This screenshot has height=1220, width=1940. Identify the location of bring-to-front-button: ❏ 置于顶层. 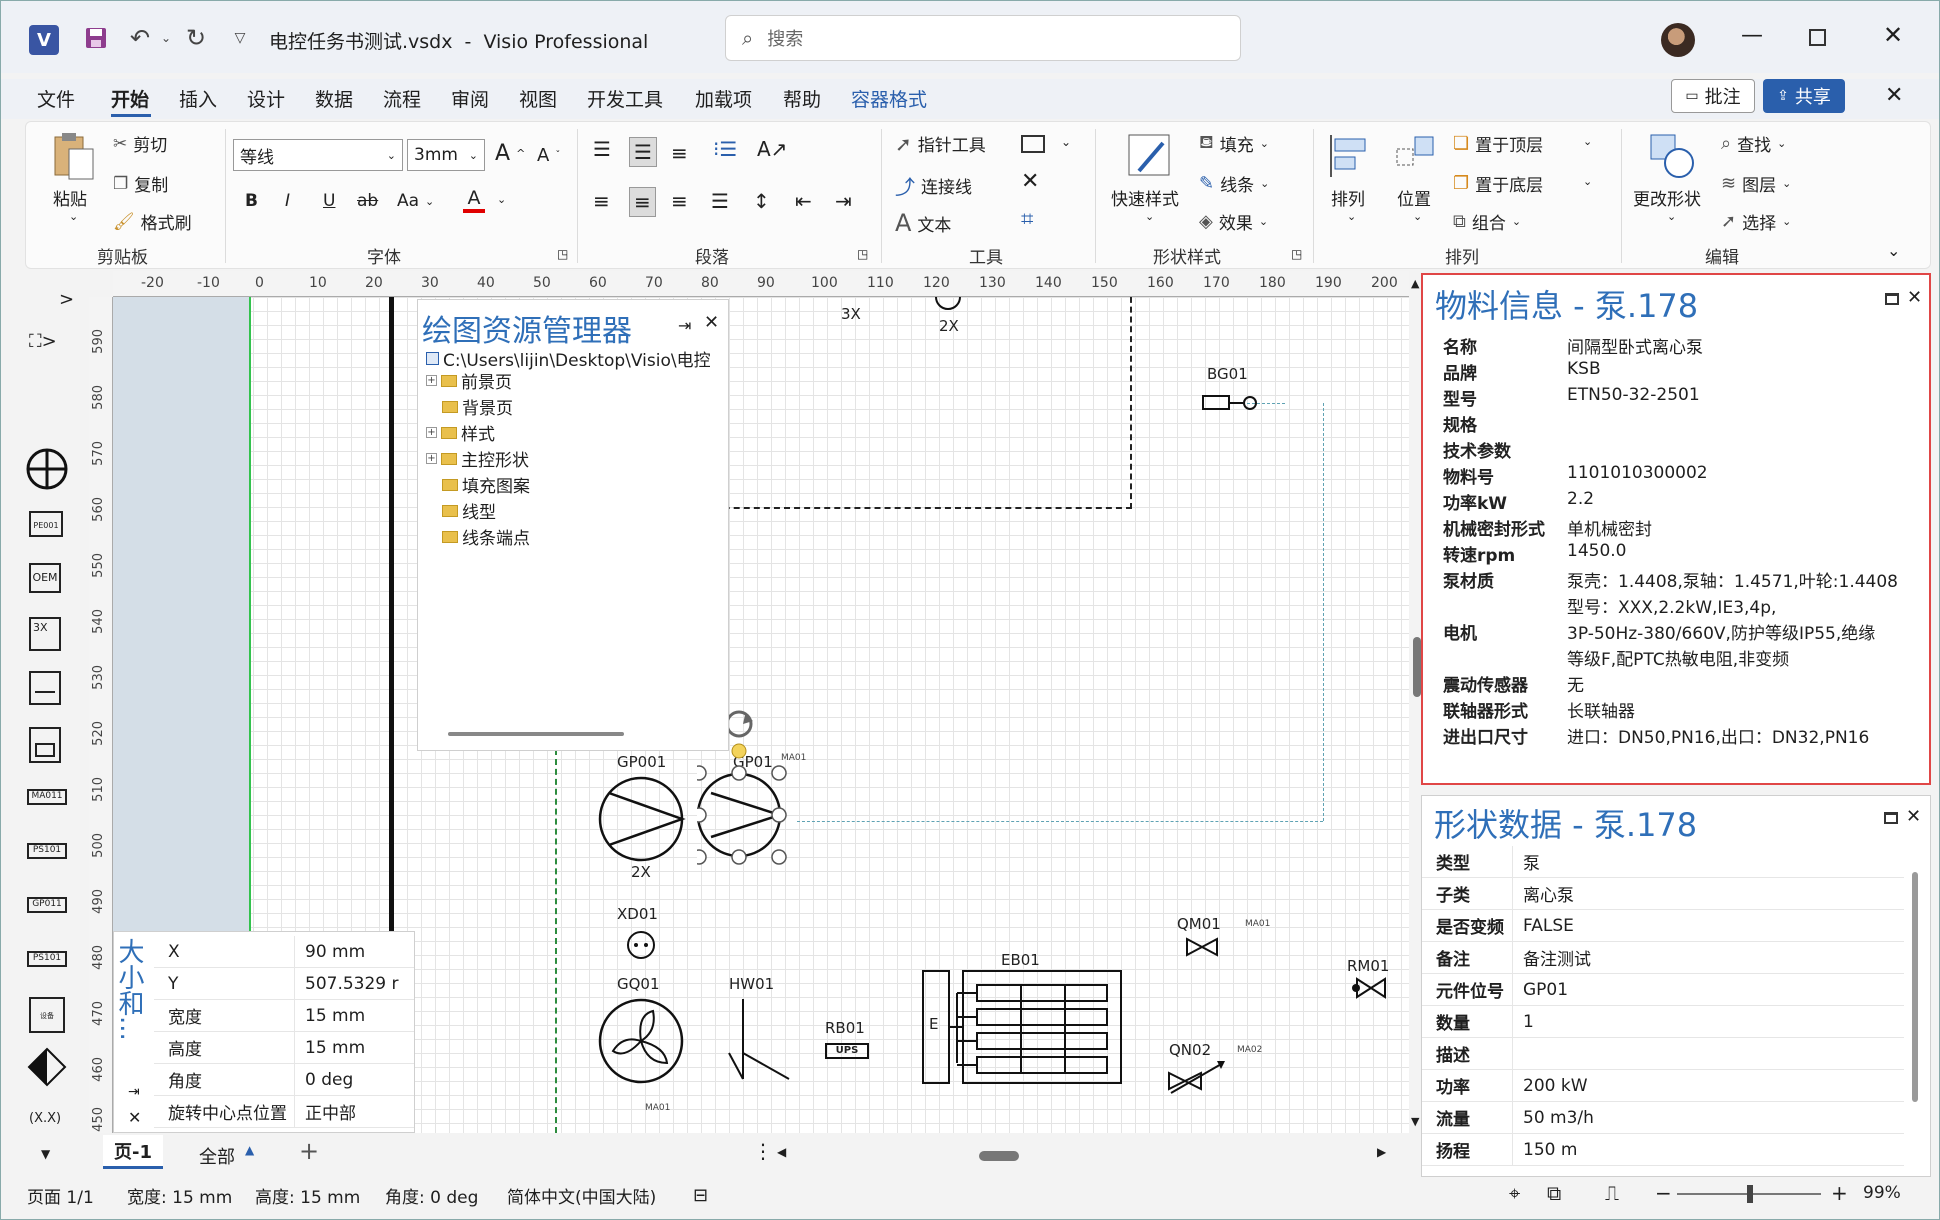
(1498, 143).